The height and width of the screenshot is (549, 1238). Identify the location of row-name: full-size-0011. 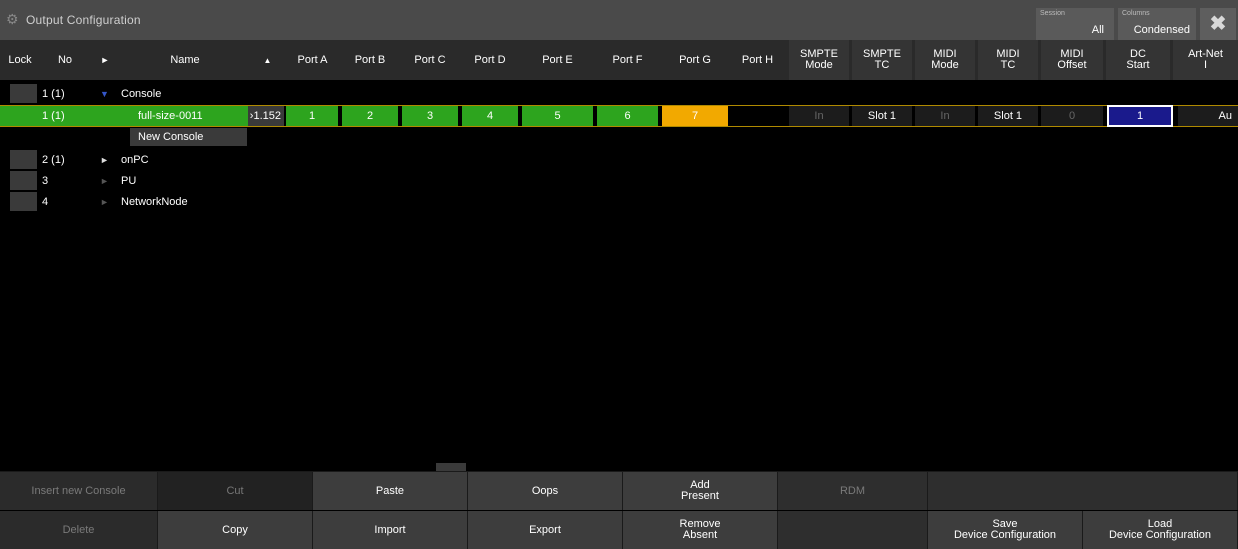
(170, 116).